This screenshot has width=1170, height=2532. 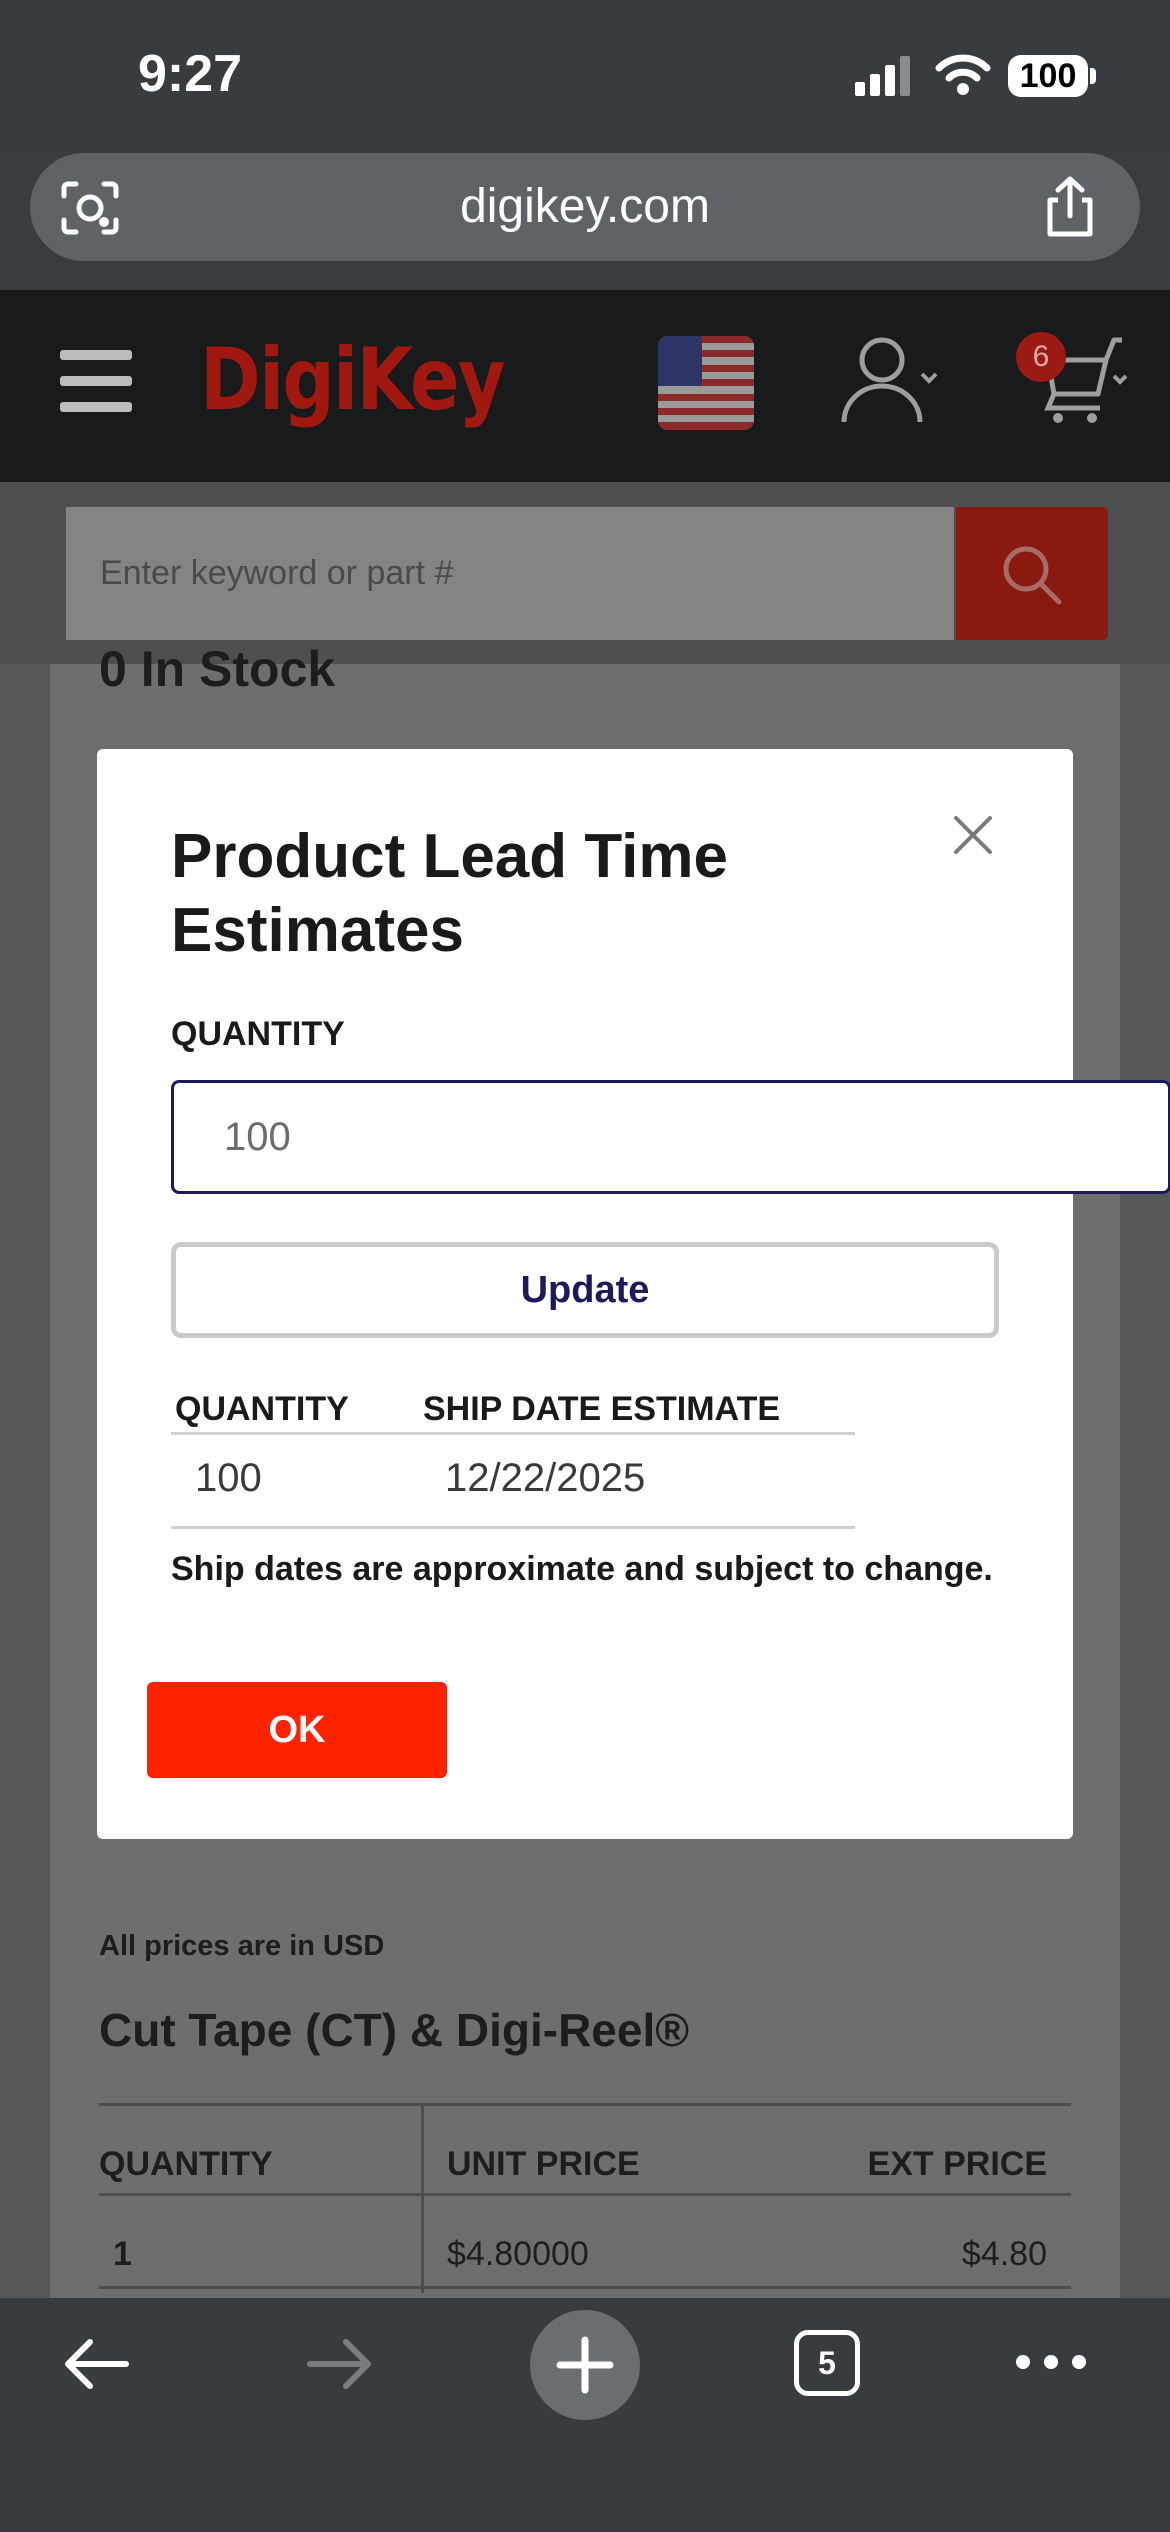 What do you see at coordinates (217, 669) in the screenshot?
I see `stock-status: 0 In Stock` at bounding box center [217, 669].